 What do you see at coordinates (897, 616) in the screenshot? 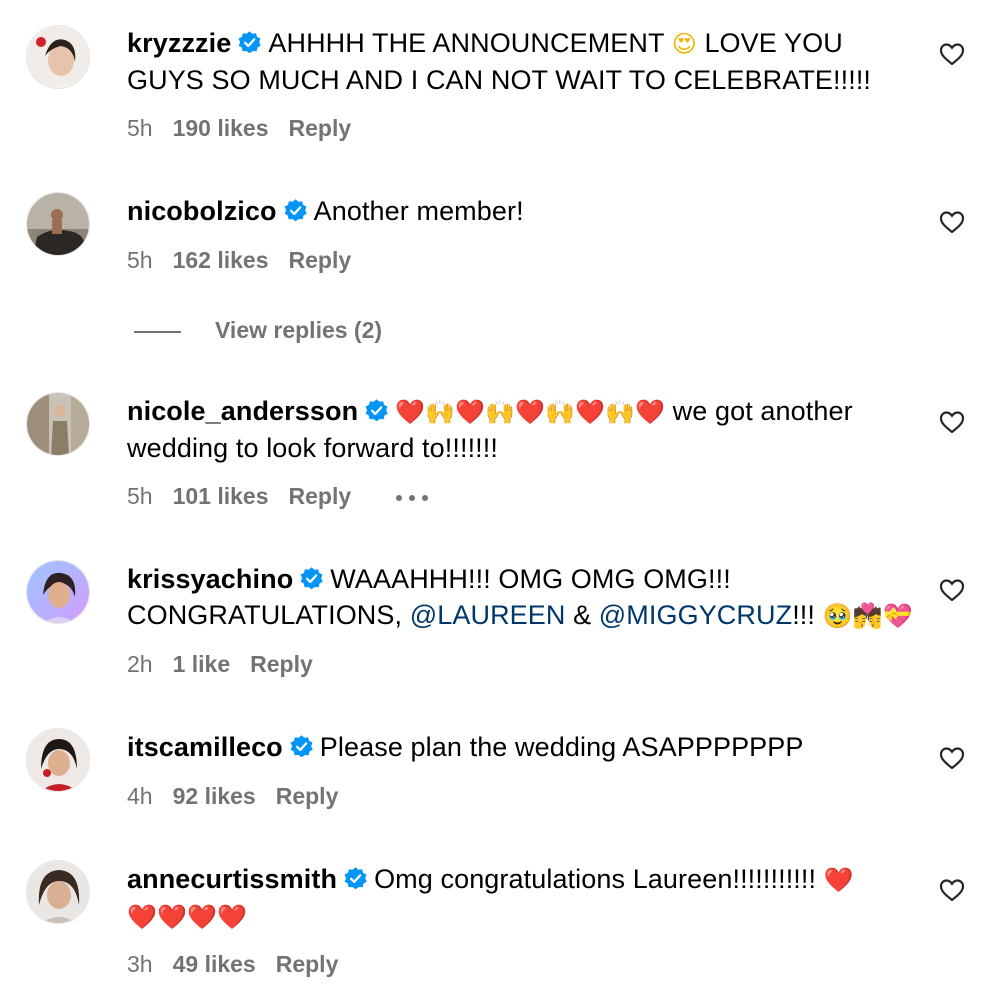
I see `heart-ribbon-emoji: 💝` at bounding box center [897, 616].